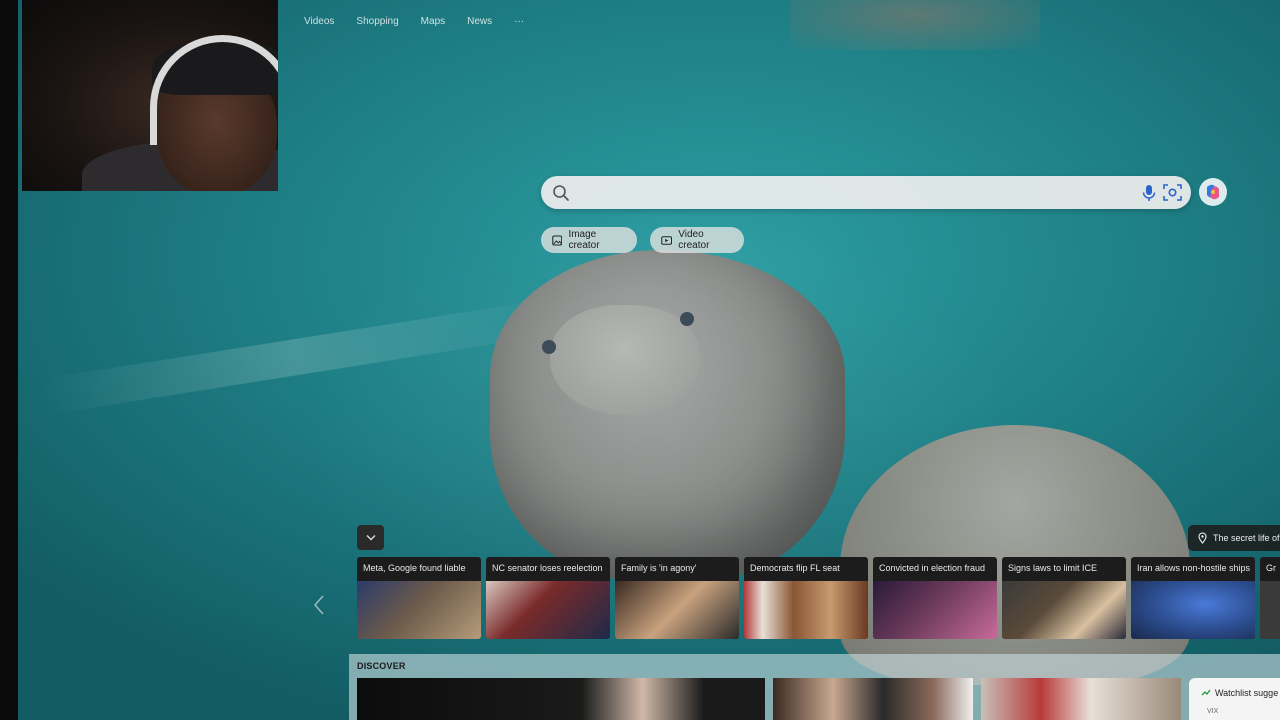 The width and height of the screenshot is (1280, 720). What do you see at coordinates (1213, 711) in the screenshot?
I see `watchlist-sub: VIX` at bounding box center [1213, 711].